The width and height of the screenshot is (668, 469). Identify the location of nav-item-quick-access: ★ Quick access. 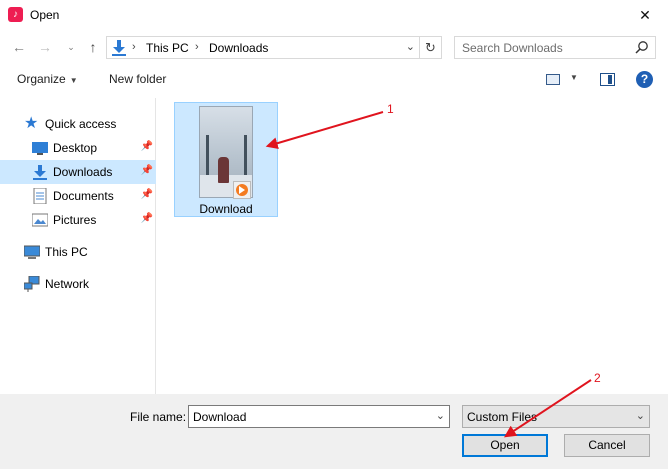
(78, 124).